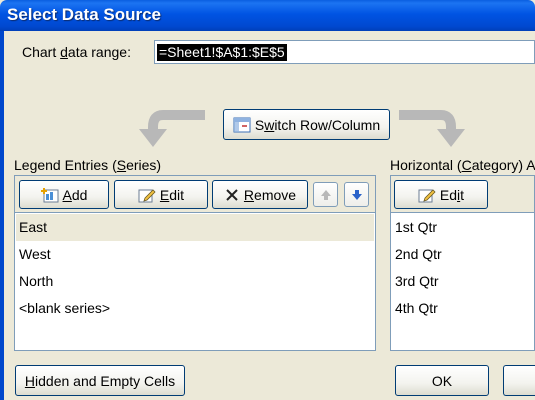  I want to click on chart-data-range-label: Chart data range:, so click(76, 52).